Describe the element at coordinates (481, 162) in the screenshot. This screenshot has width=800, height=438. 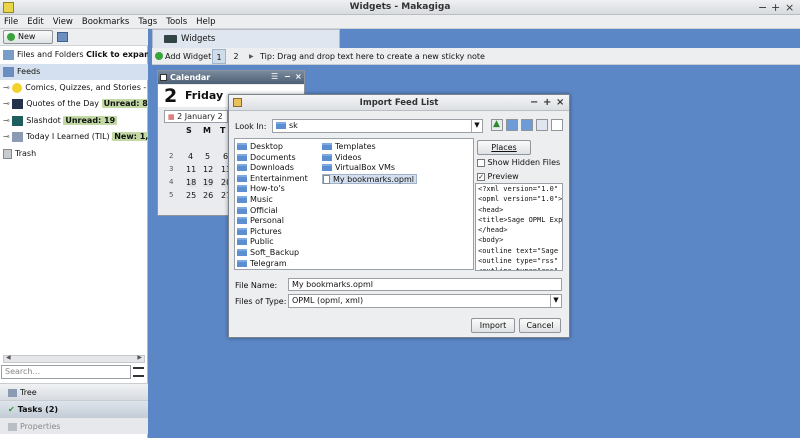
I see `checkbox-icon` at that location.